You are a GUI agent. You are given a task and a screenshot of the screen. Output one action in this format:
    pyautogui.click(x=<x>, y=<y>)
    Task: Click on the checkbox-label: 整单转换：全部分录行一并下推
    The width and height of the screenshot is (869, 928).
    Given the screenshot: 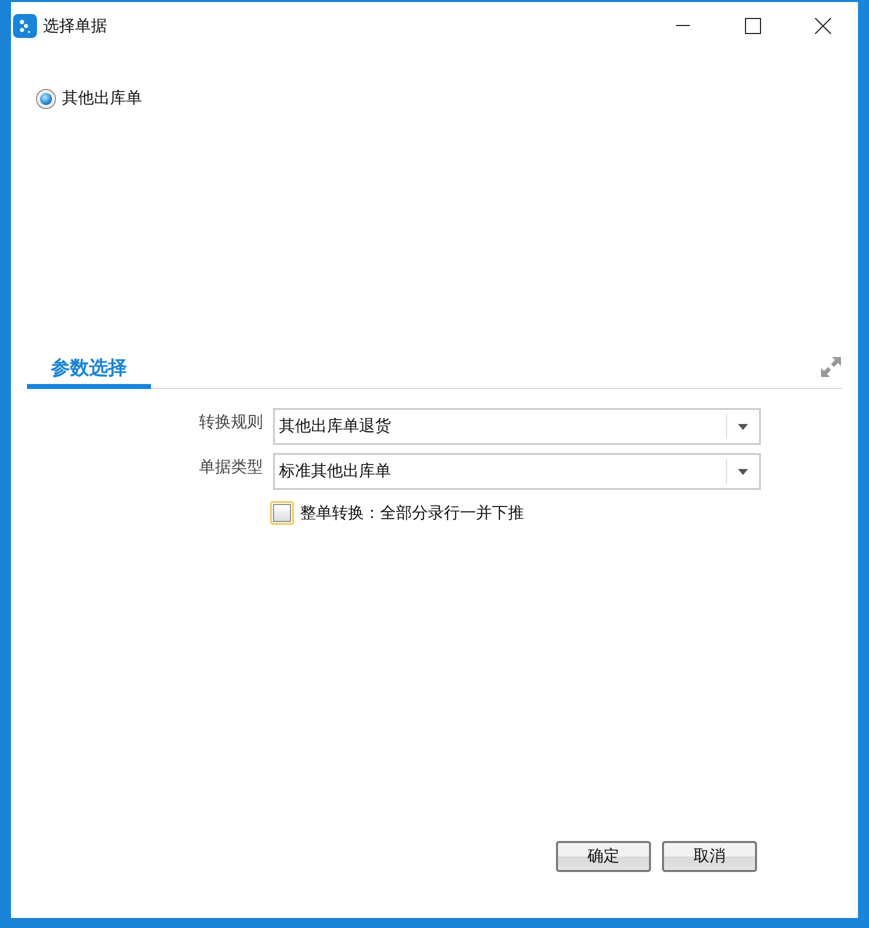 What is the action you would take?
    pyautogui.click(x=412, y=513)
    